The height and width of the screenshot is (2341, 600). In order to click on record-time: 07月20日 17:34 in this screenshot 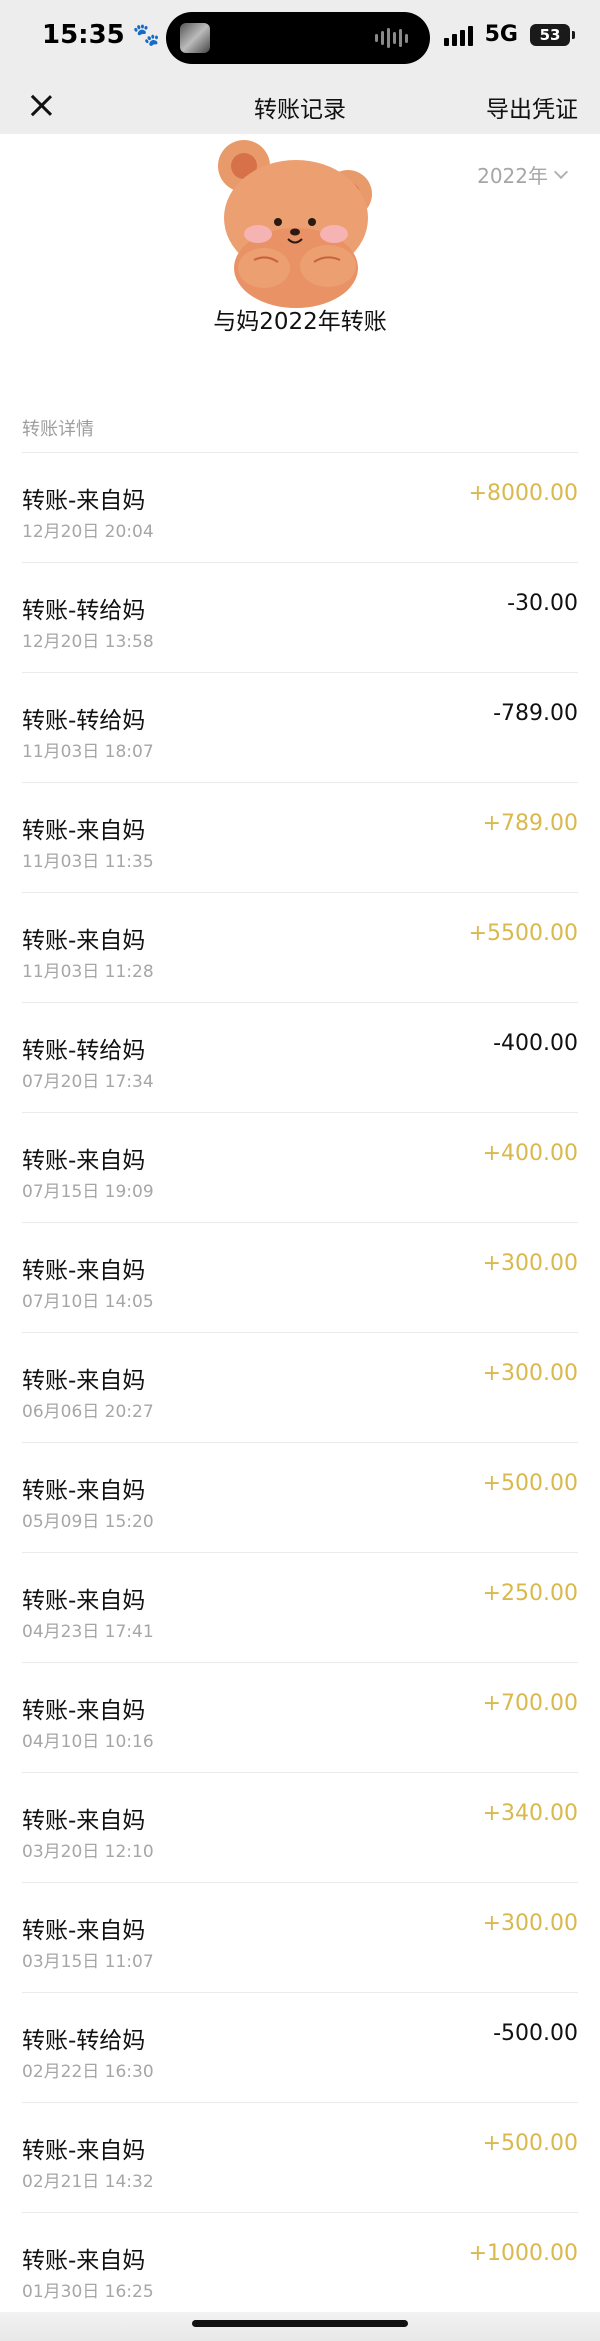, I will do `click(88, 1082)`.